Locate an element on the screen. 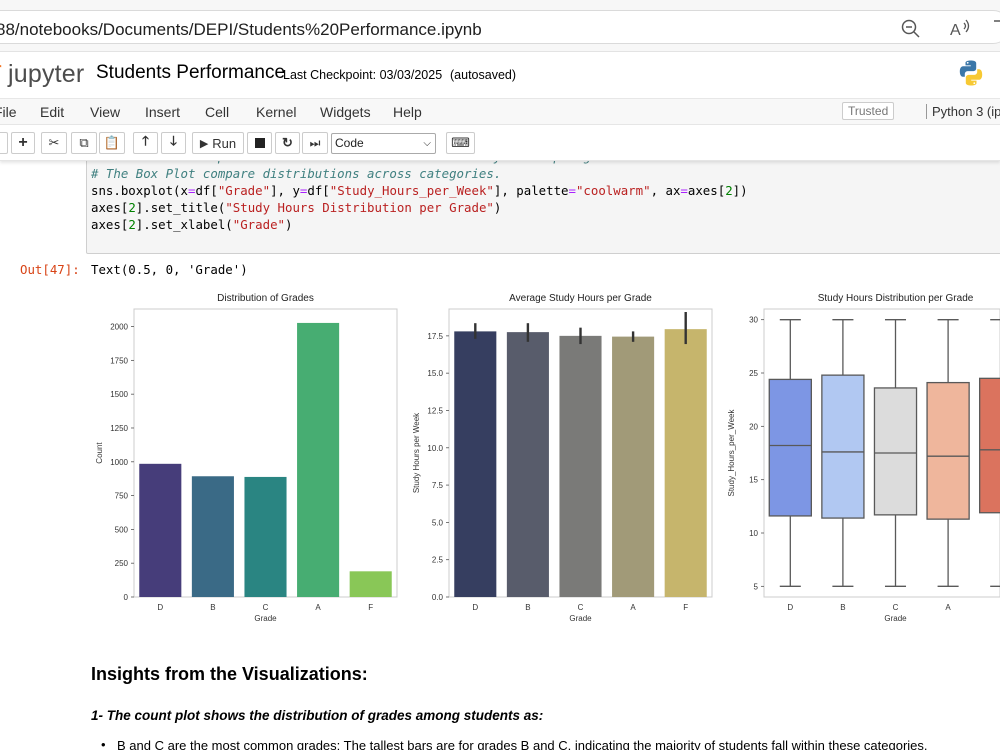 The height and width of the screenshot is (750, 1000). autosave-status: (autosaved) is located at coordinates (483, 75).